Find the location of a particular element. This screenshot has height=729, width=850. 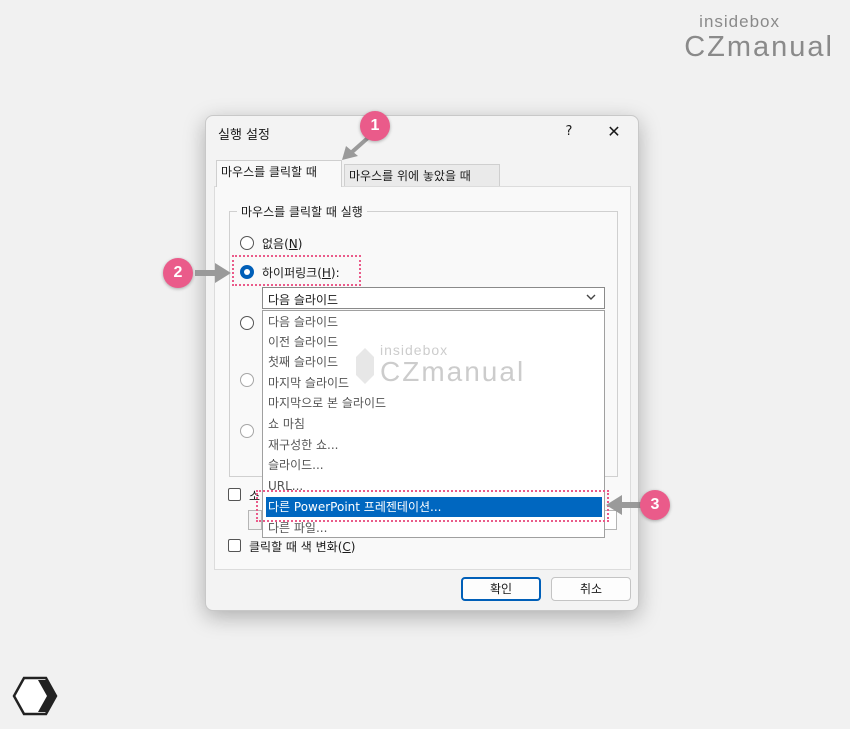

arrow-left-icon is located at coordinates (624, 505).